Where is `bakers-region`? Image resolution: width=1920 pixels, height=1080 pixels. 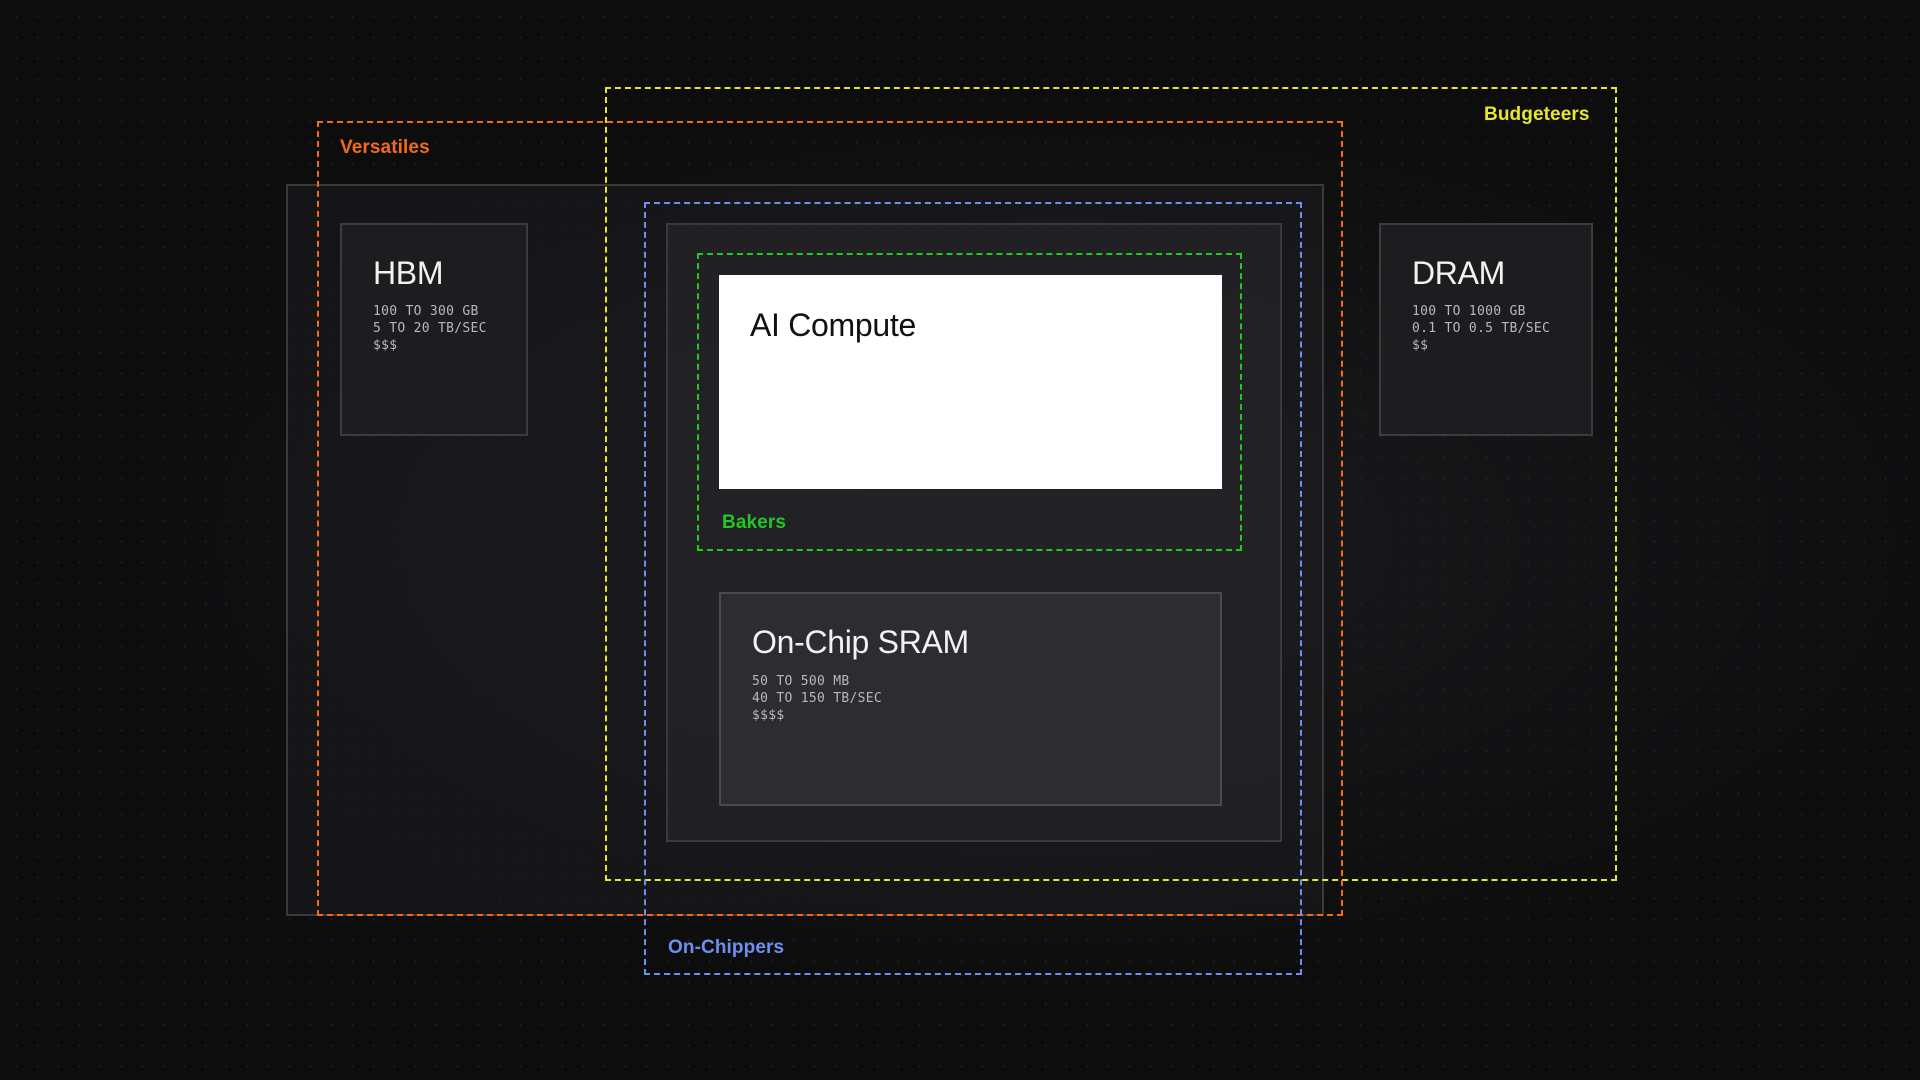
bakers-region is located at coordinates (969, 402).